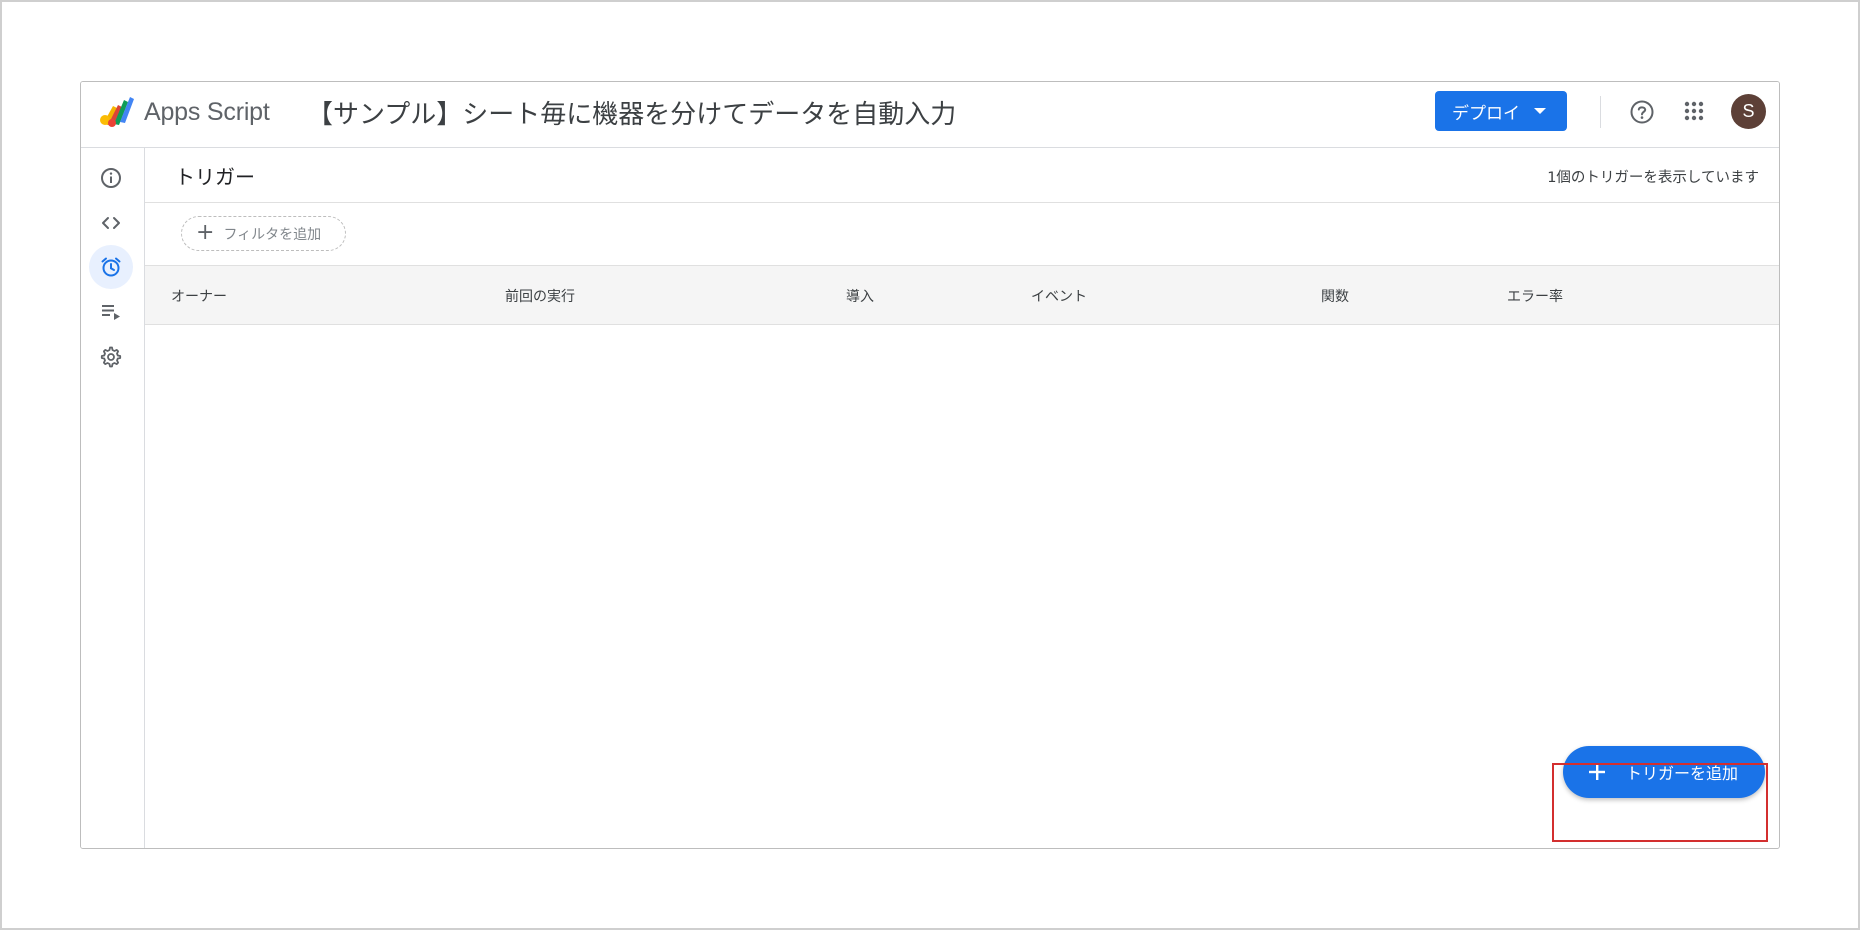 The width and height of the screenshot is (1860, 930). I want to click on code-icon, so click(111, 223).